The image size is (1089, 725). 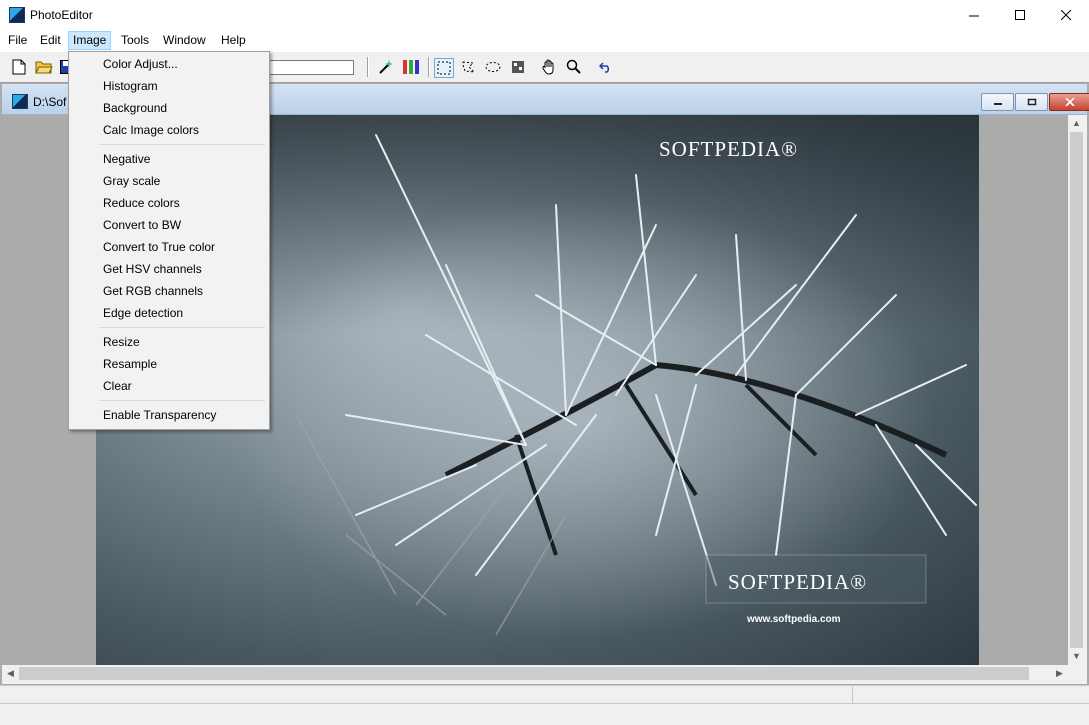 I want to click on new-file-icon, so click(x=19, y=67).